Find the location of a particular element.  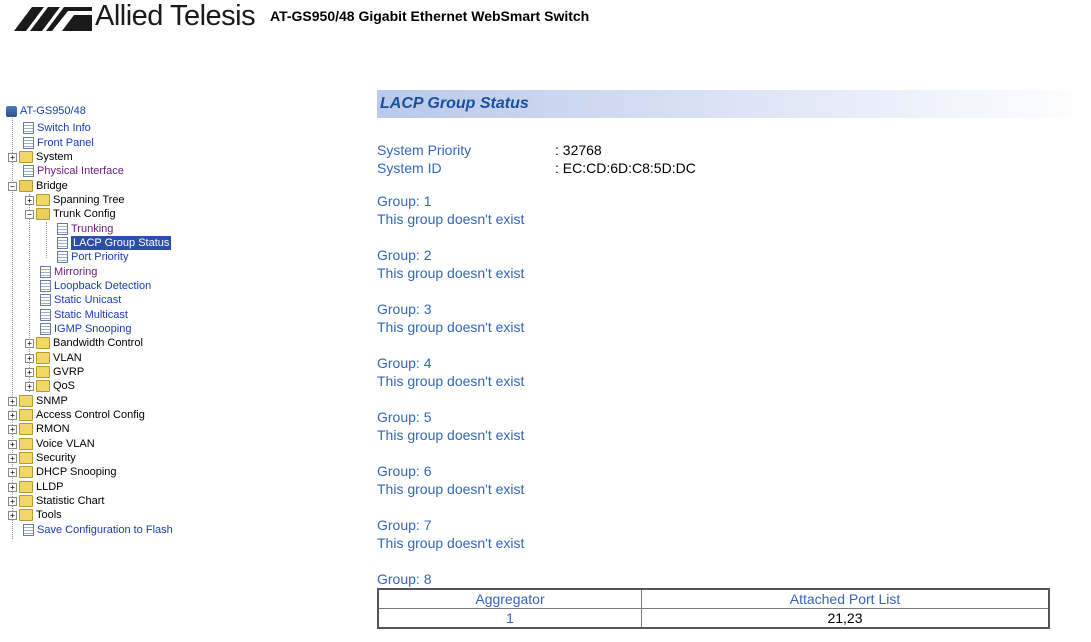

folder-open-icon is located at coordinates (43, 214).